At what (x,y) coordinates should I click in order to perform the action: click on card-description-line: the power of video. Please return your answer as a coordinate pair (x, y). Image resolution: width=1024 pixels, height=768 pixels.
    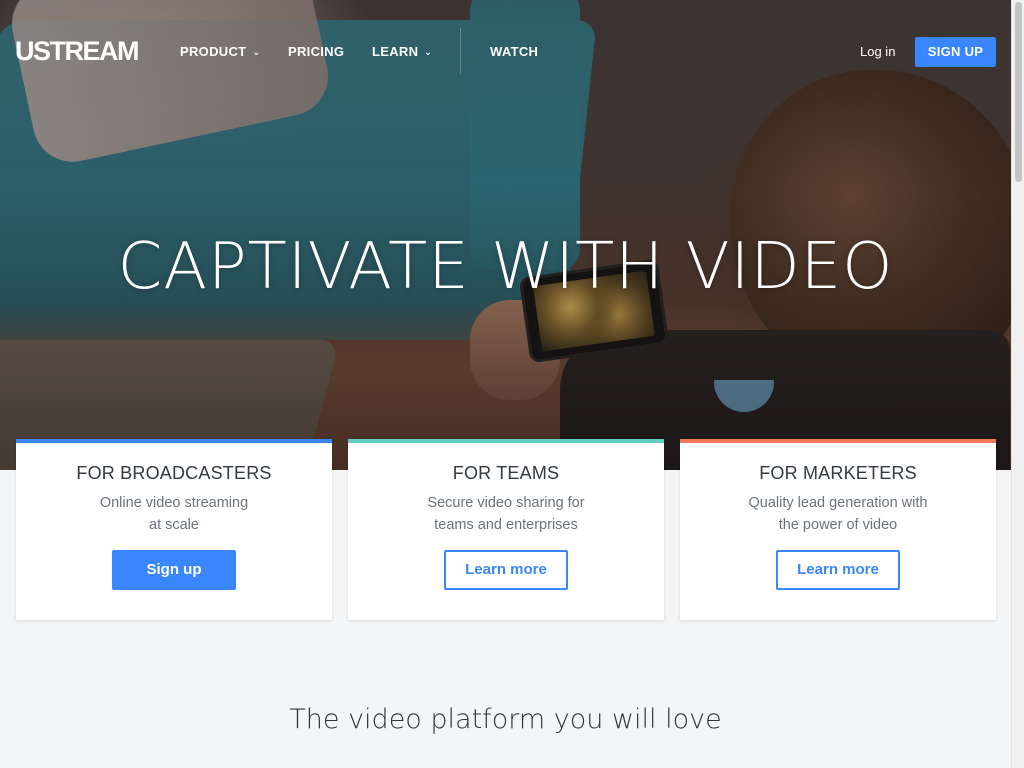
    Looking at the image, I should click on (838, 525).